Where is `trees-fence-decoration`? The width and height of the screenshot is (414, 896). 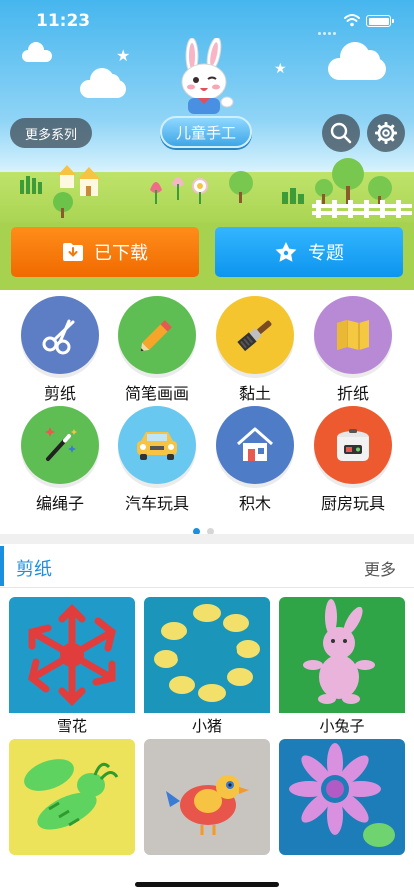 trees-fence-decoration is located at coordinates (347, 188).